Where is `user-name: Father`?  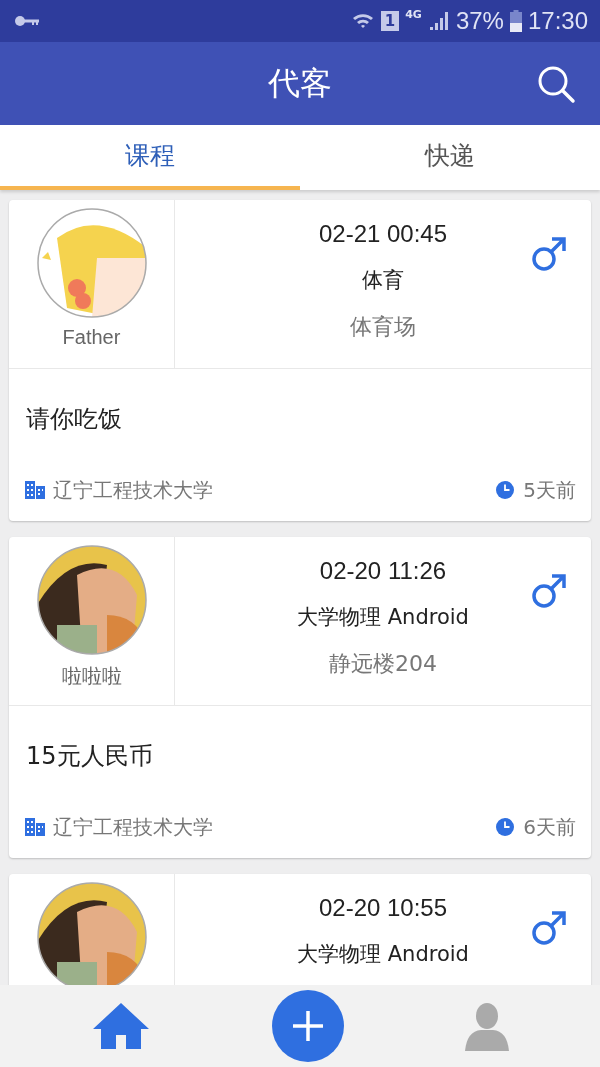 user-name: Father is located at coordinates (91, 337).